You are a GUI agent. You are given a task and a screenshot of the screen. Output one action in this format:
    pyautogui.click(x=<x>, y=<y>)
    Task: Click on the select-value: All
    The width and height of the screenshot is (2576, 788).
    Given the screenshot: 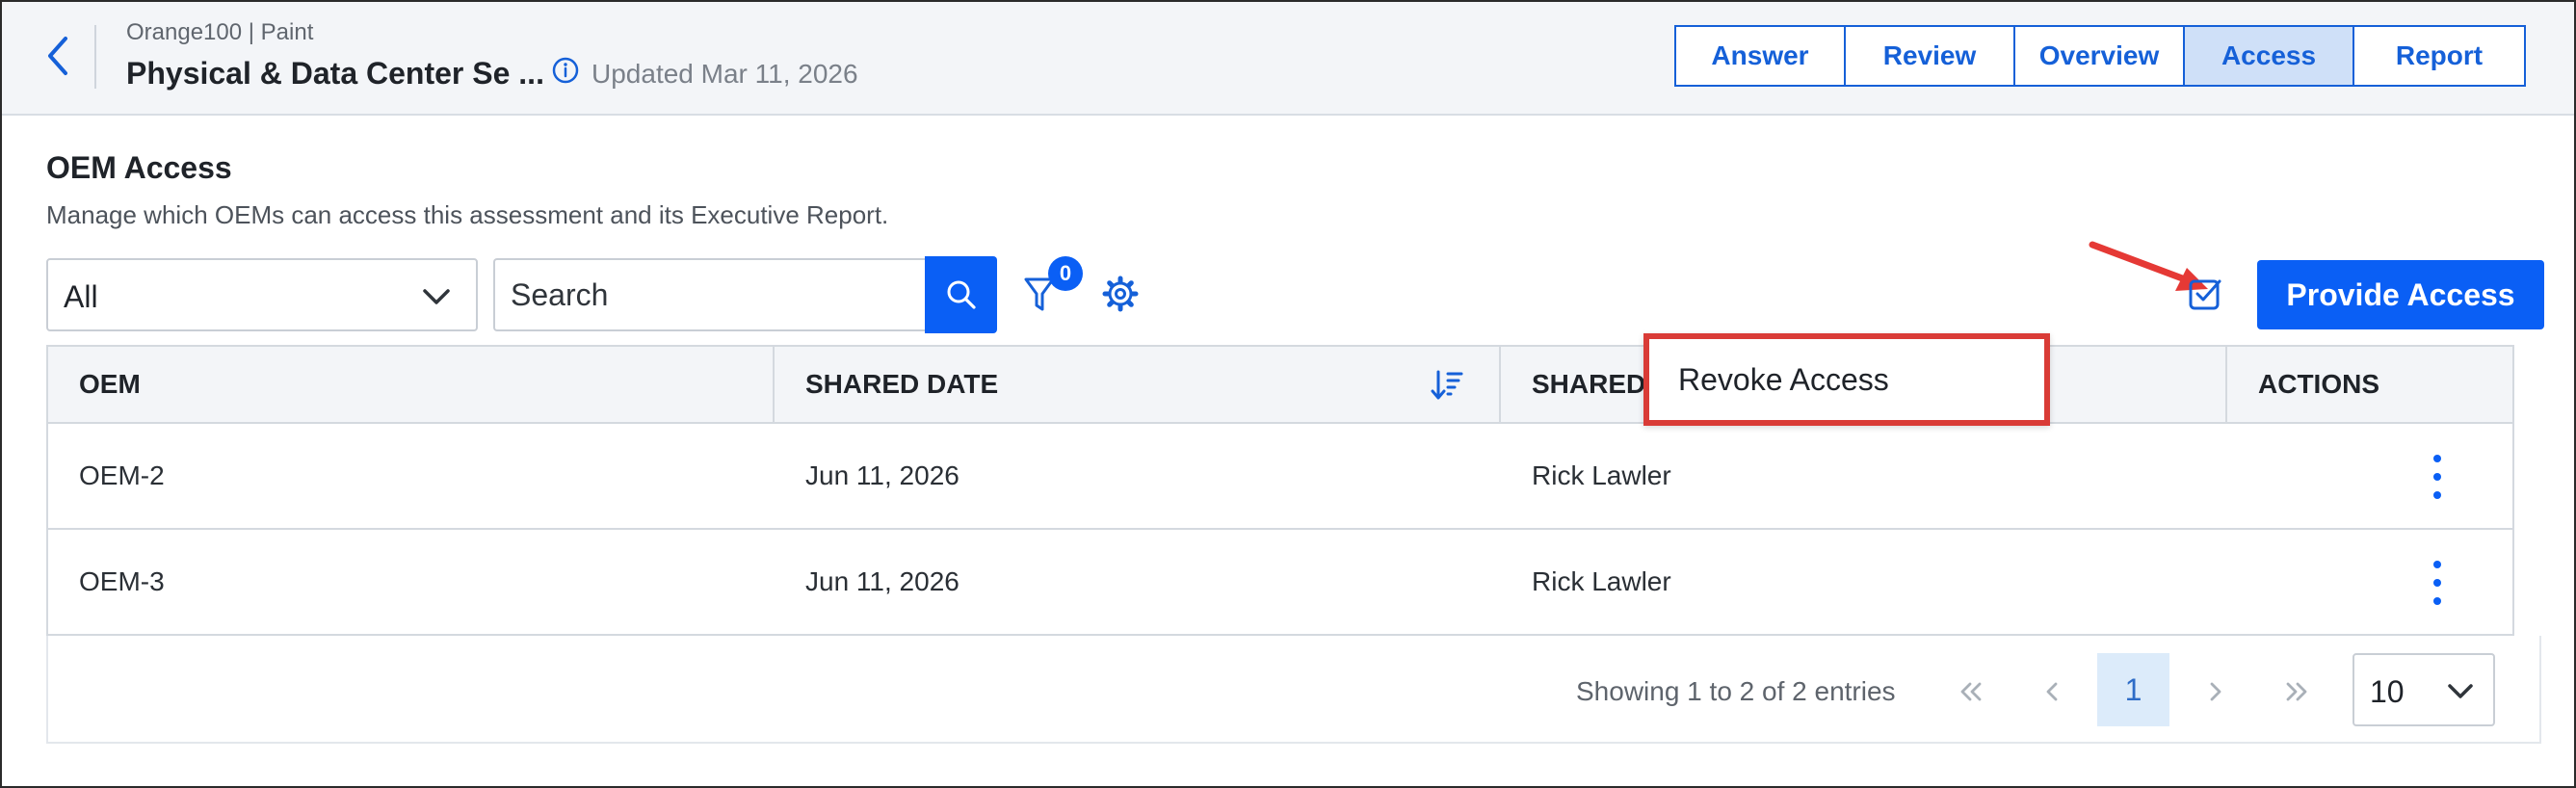 What is the action you would take?
    pyautogui.click(x=81, y=296)
    